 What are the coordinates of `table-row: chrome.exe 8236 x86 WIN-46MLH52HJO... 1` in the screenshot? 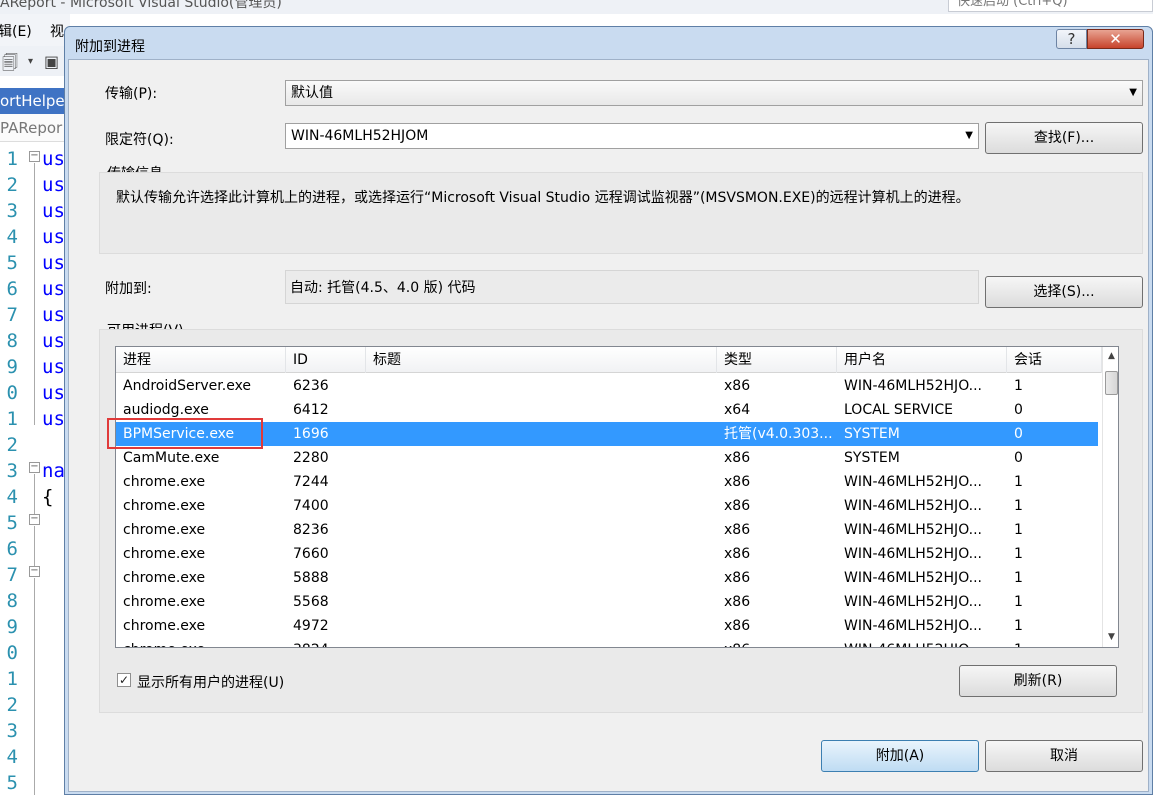 It's located at (607, 530).